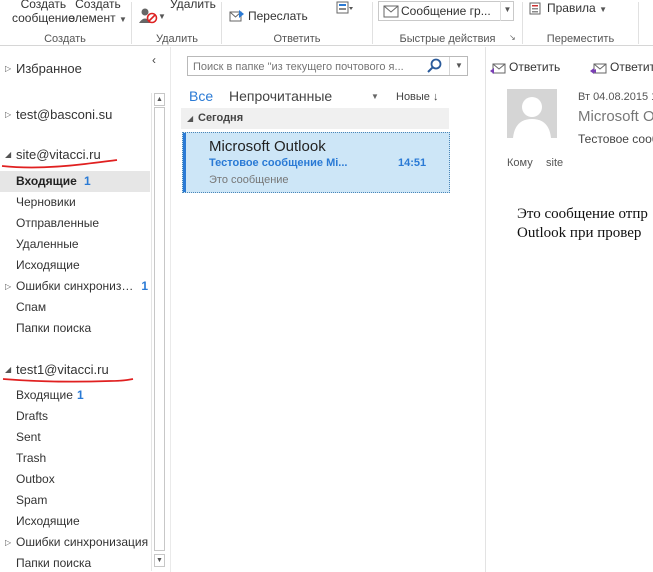 This screenshot has width=653, height=572. Describe the element at coordinates (154, 60) in the screenshot. I see `collapse-pane-icon: ‹` at that location.